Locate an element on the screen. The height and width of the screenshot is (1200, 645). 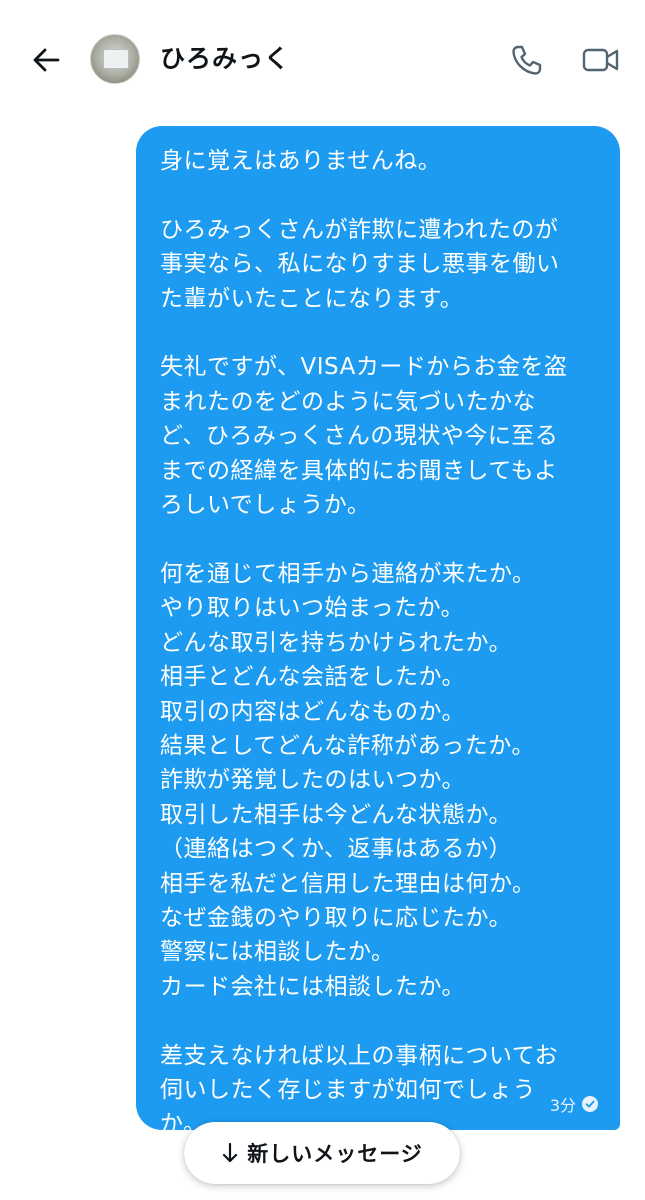
new-message-button: 新しいメッセージ is located at coordinates (322, 1153).